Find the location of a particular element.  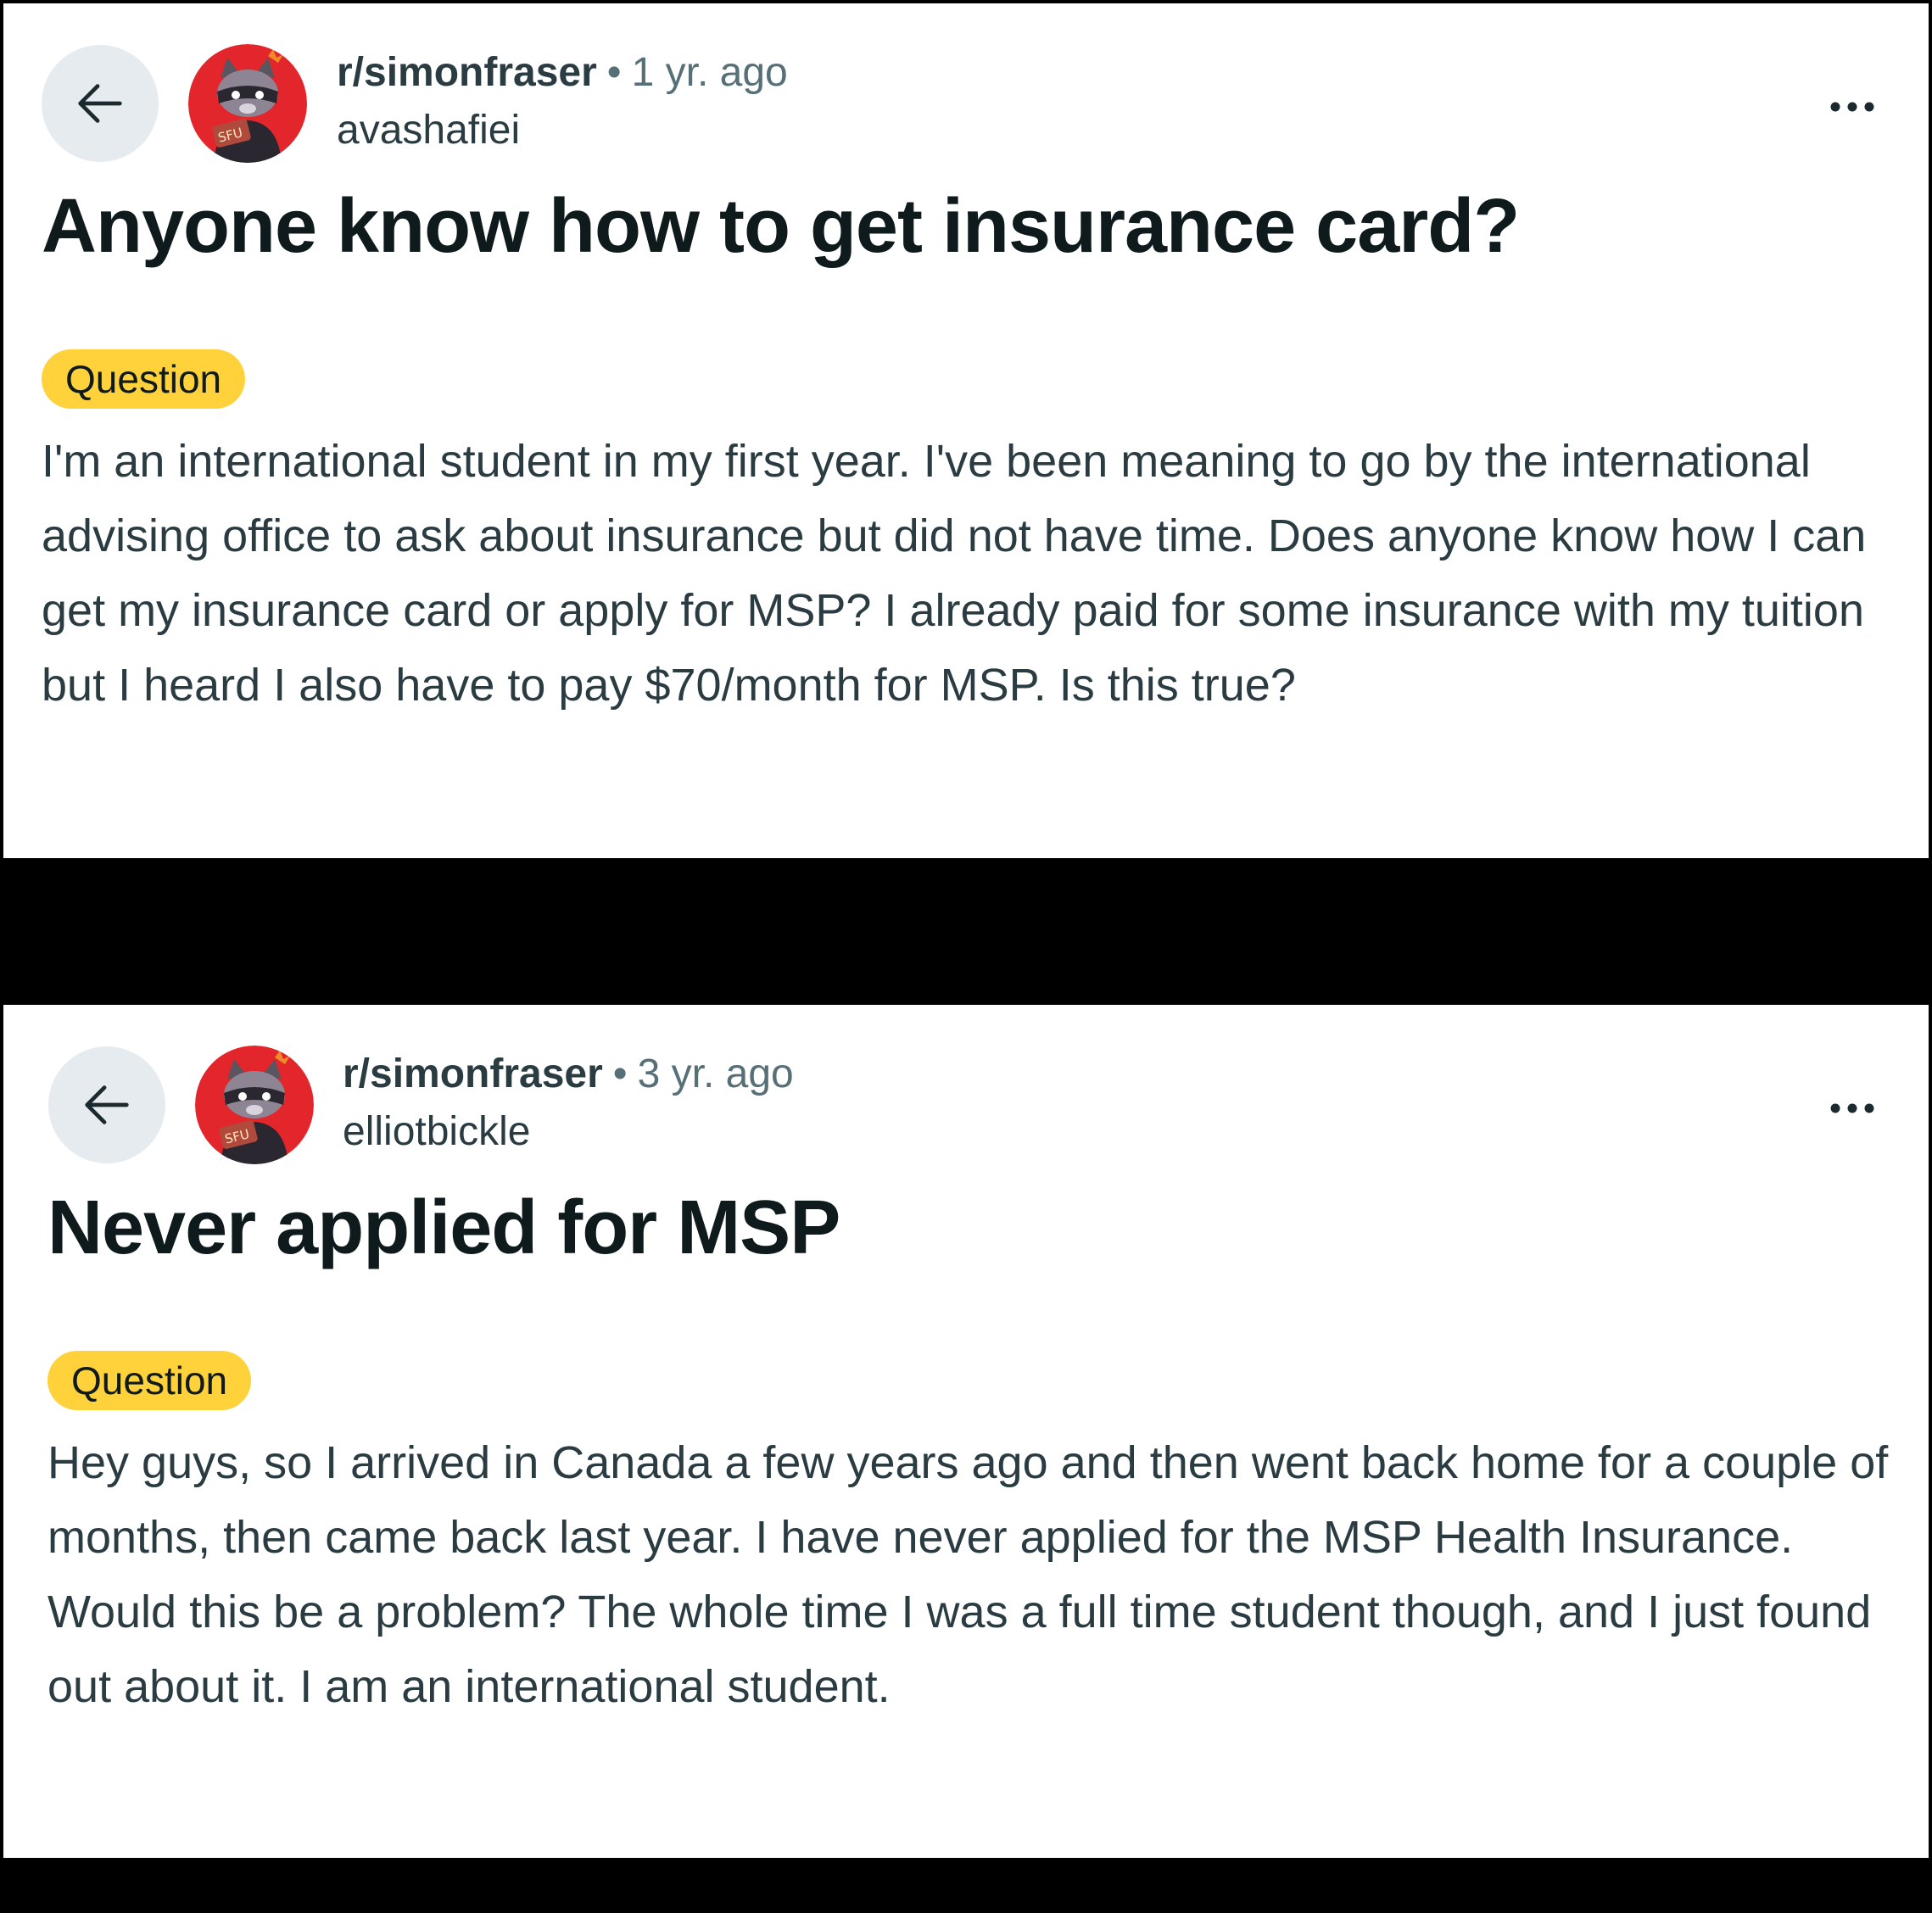

post-title: Anyone know how to get insurance card? is located at coordinates (781, 226).